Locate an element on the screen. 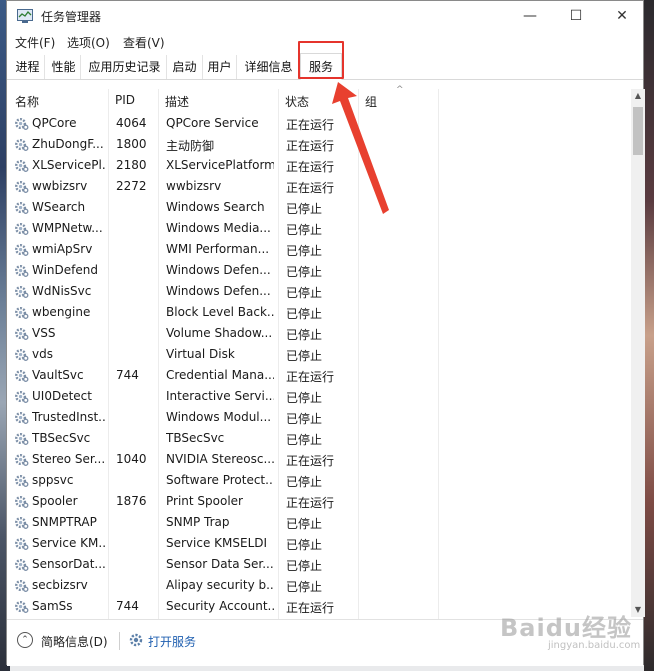 The image size is (654, 671). service-row: UI0Detect Interactive Servi... 已停止 is located at coordinates (319, 396).